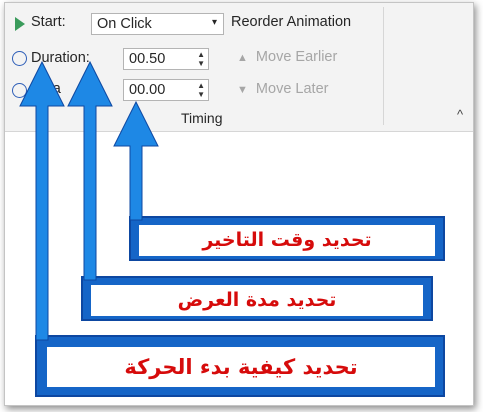 The width and height of the screenshot is (483, 412). I want to click on arrow-to-delay, so click(136, 160).